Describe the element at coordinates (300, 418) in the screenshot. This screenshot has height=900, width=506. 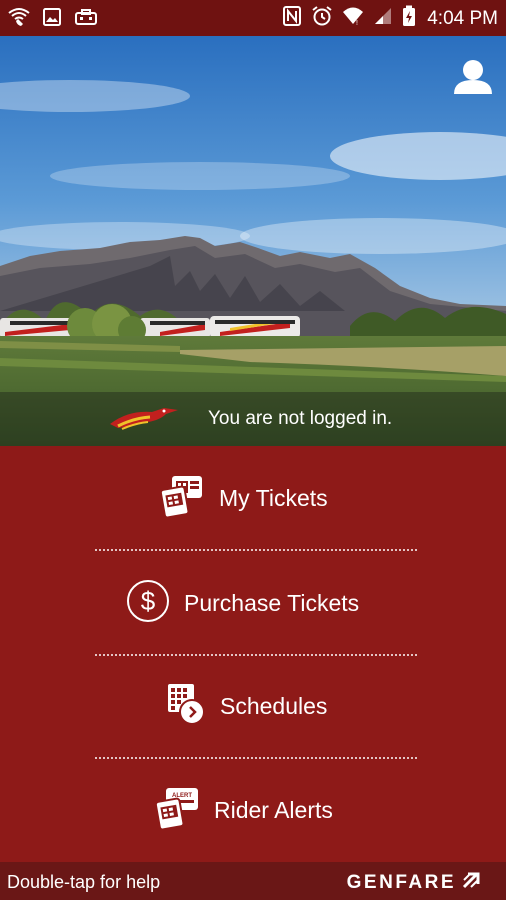
I see `login-status-text: You are not logged in.` at that location.